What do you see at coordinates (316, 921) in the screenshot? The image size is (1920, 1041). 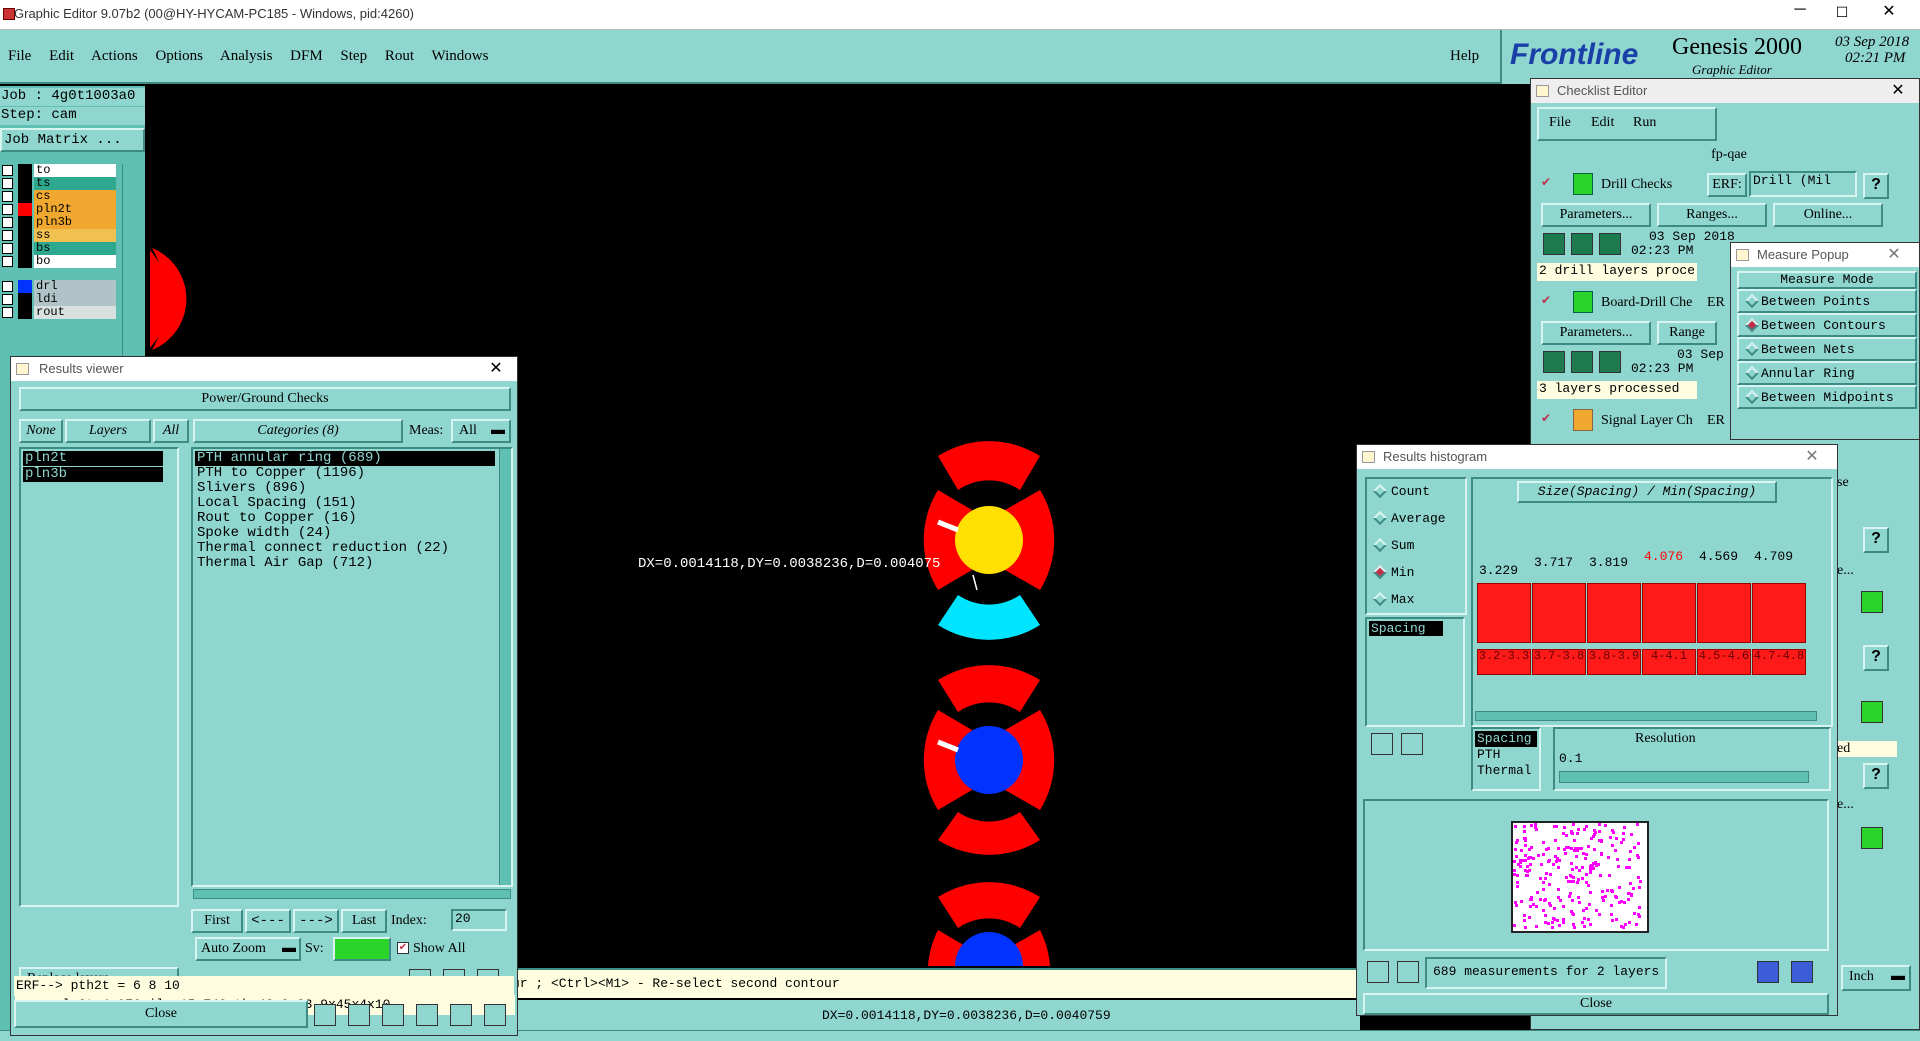 I see `rv-next-button: --->` at bounding box center [316, 921].